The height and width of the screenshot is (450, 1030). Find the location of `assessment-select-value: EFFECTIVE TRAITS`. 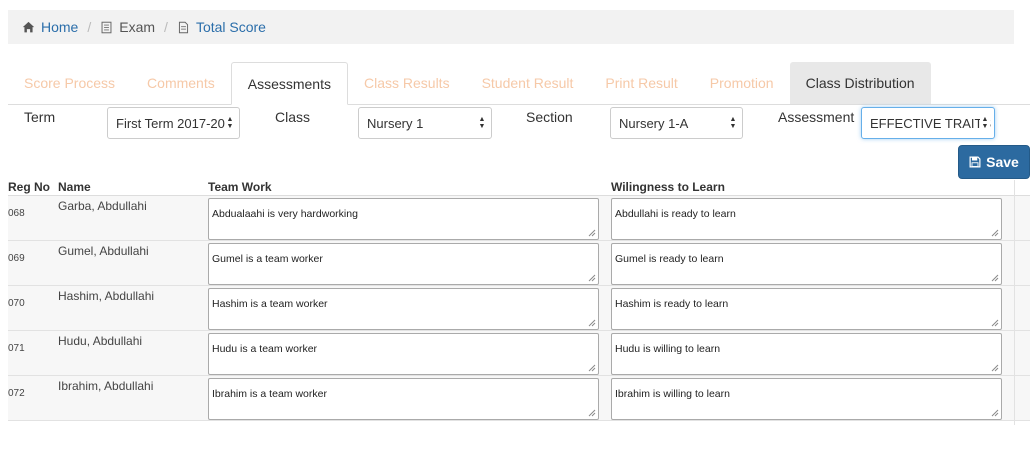

assessment-select-value: EFFECTIVE TRAITS is located at coordinates (931, 123).